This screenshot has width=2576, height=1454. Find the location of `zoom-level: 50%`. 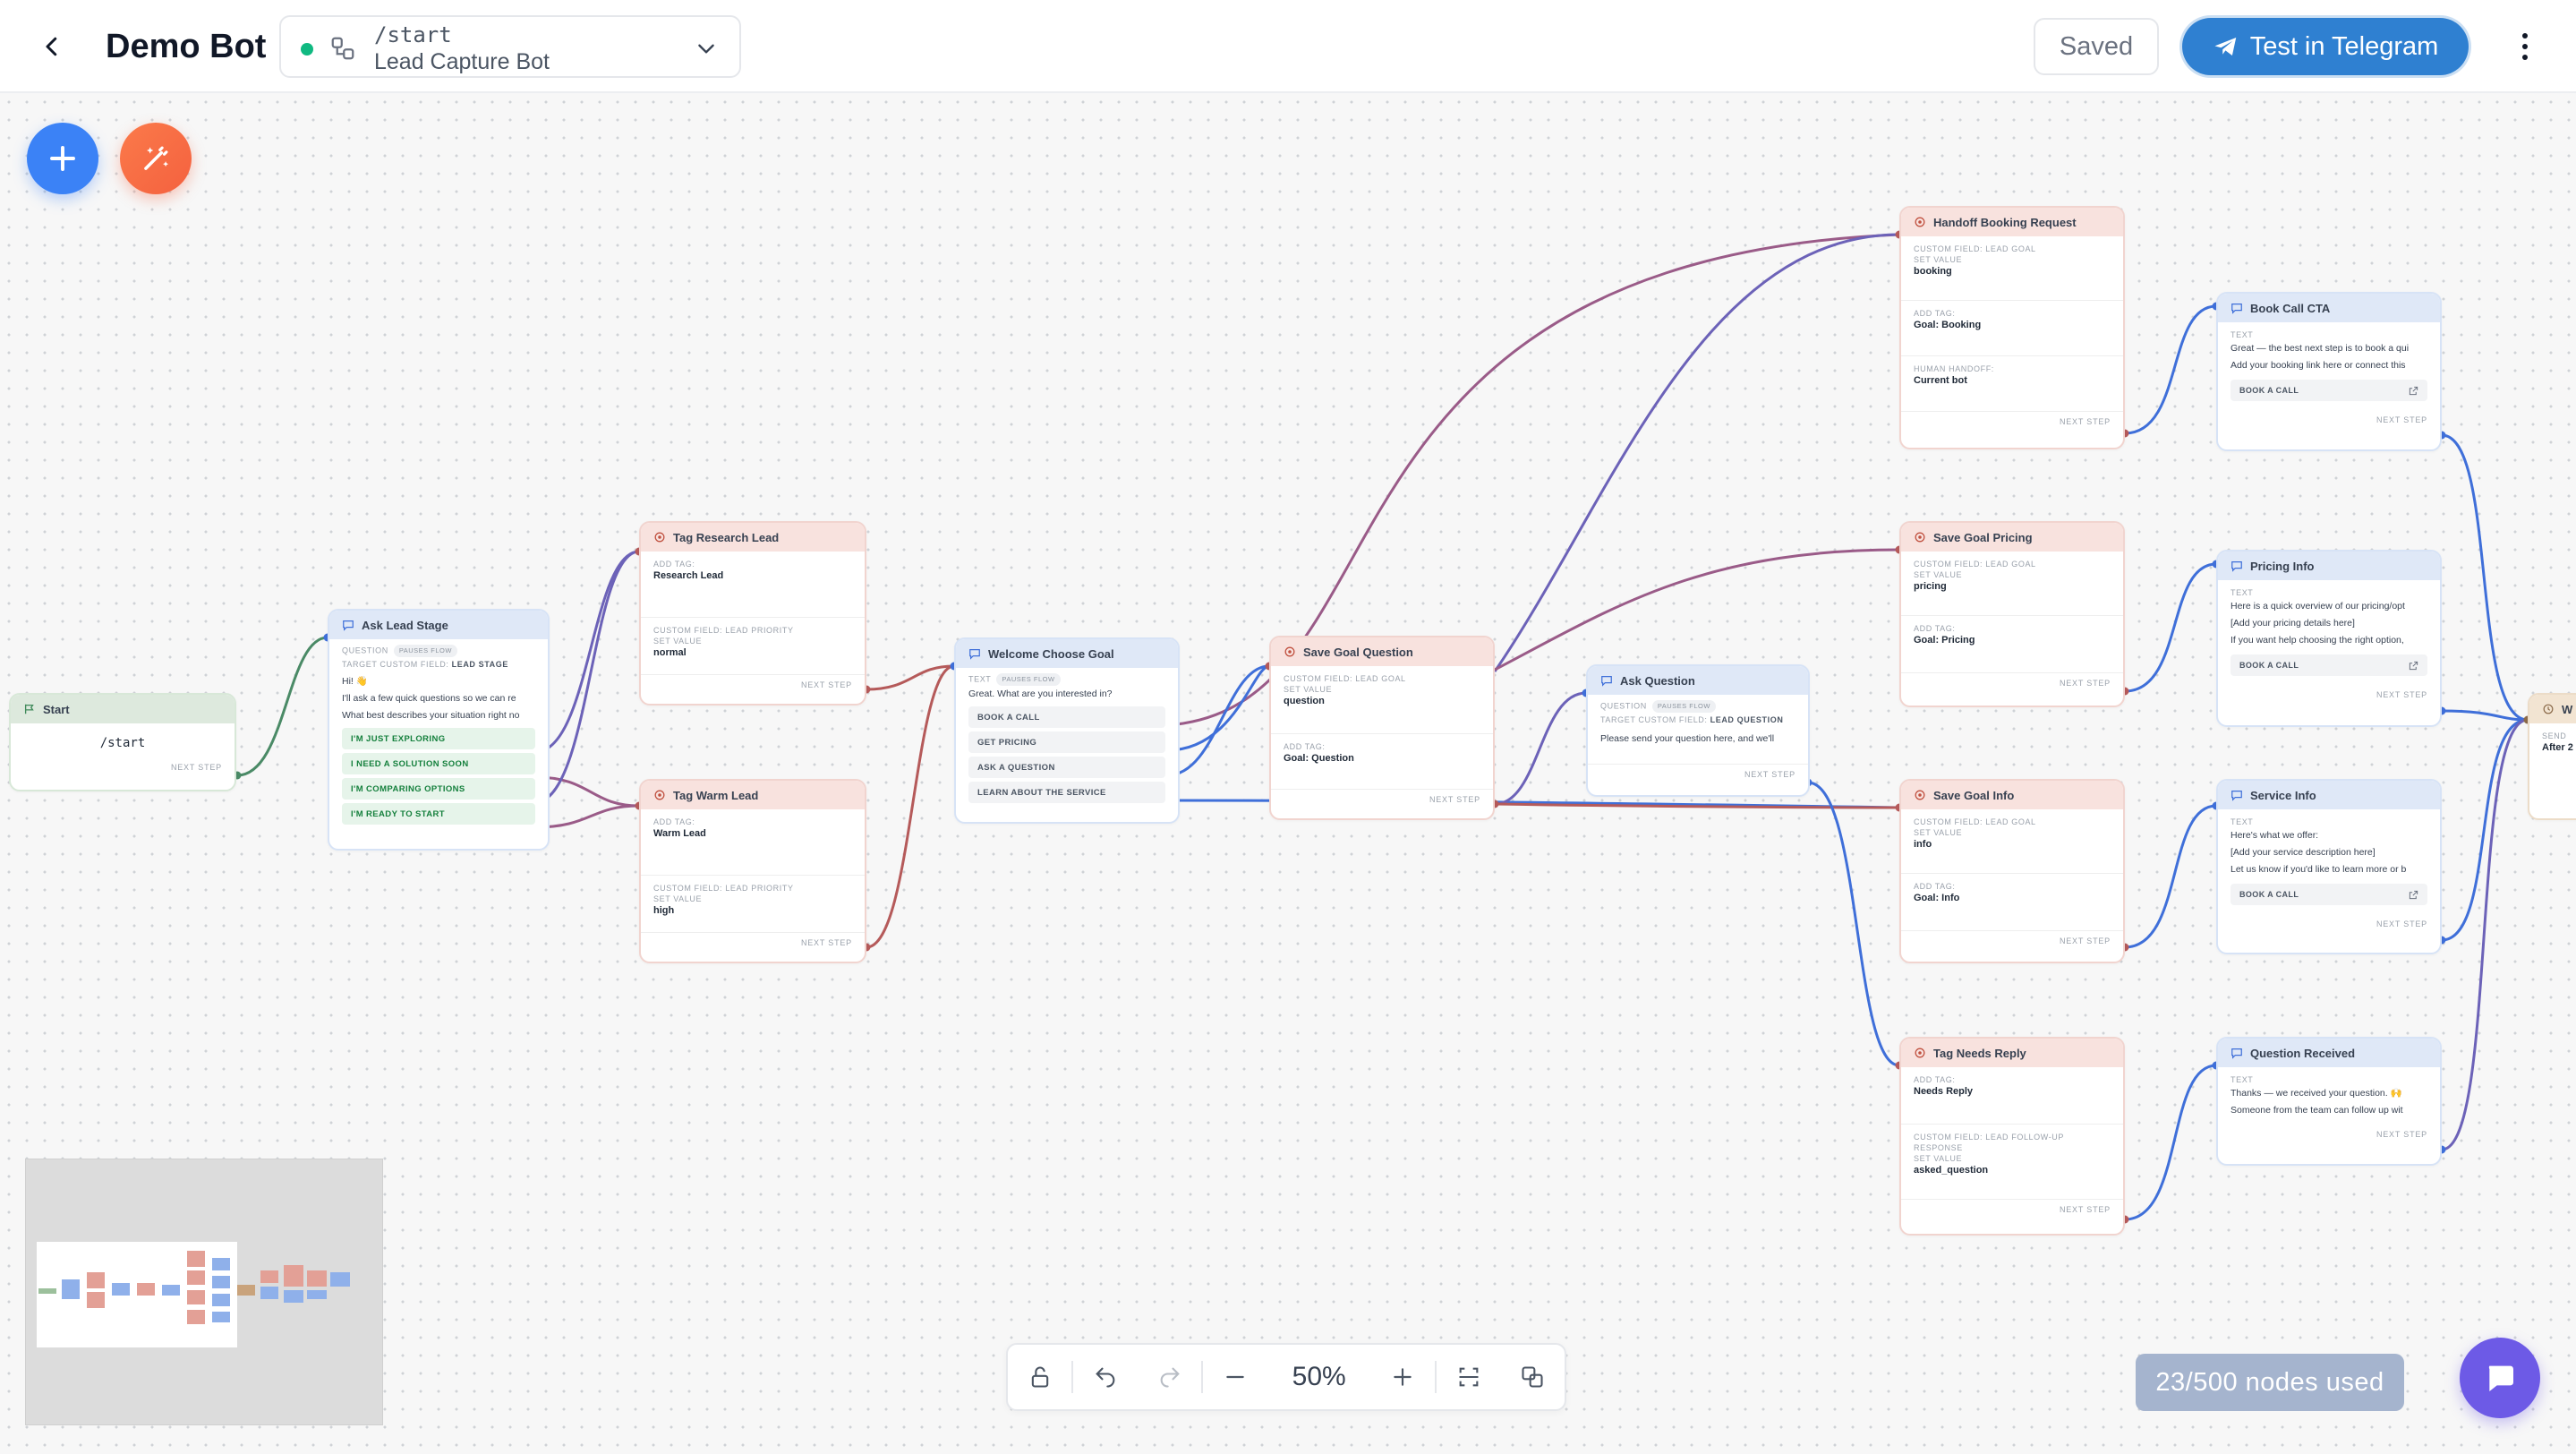

zoom-level: 50% is located at coordinates (1319, 1376).